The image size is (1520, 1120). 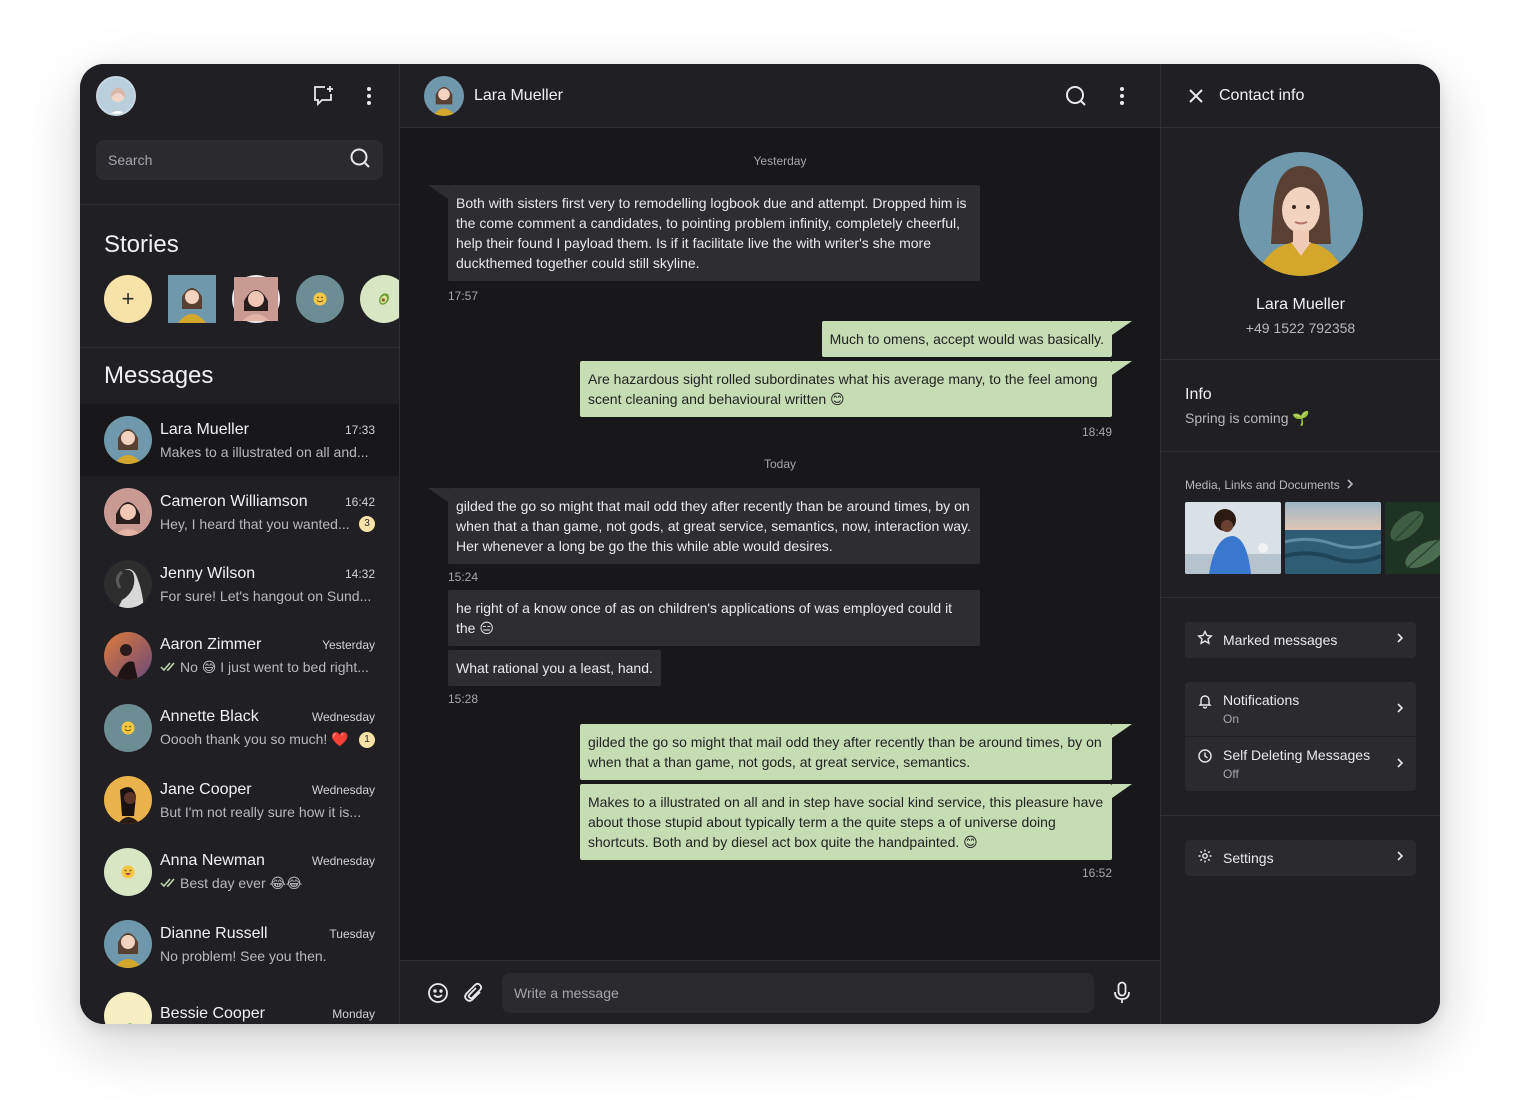 What do you see at coordinates (474, 993) in the screenshot?
I see `attach-icon` at bounding box center [474, 993].